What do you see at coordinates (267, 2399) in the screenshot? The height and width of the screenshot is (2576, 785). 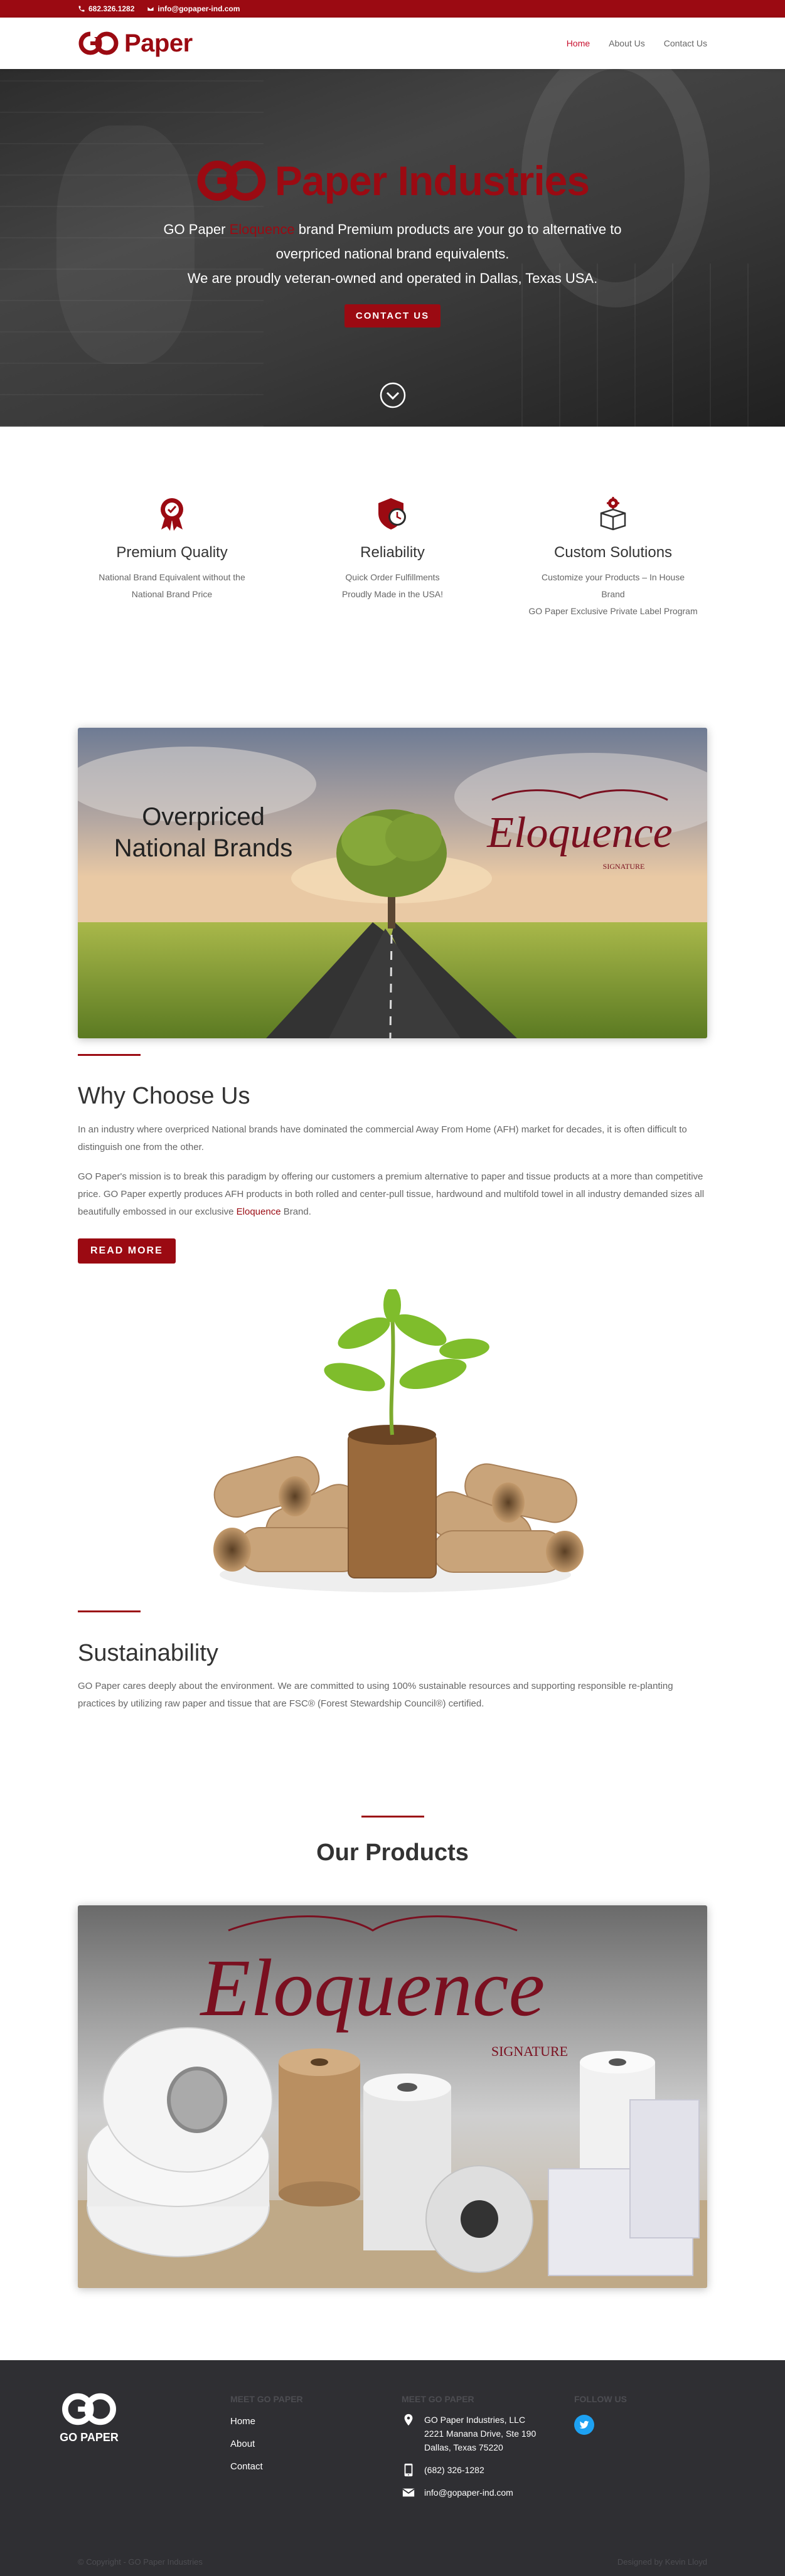 I see `footer-col1-title: MEET GO PAPER` at bounding box center [267, 2399].